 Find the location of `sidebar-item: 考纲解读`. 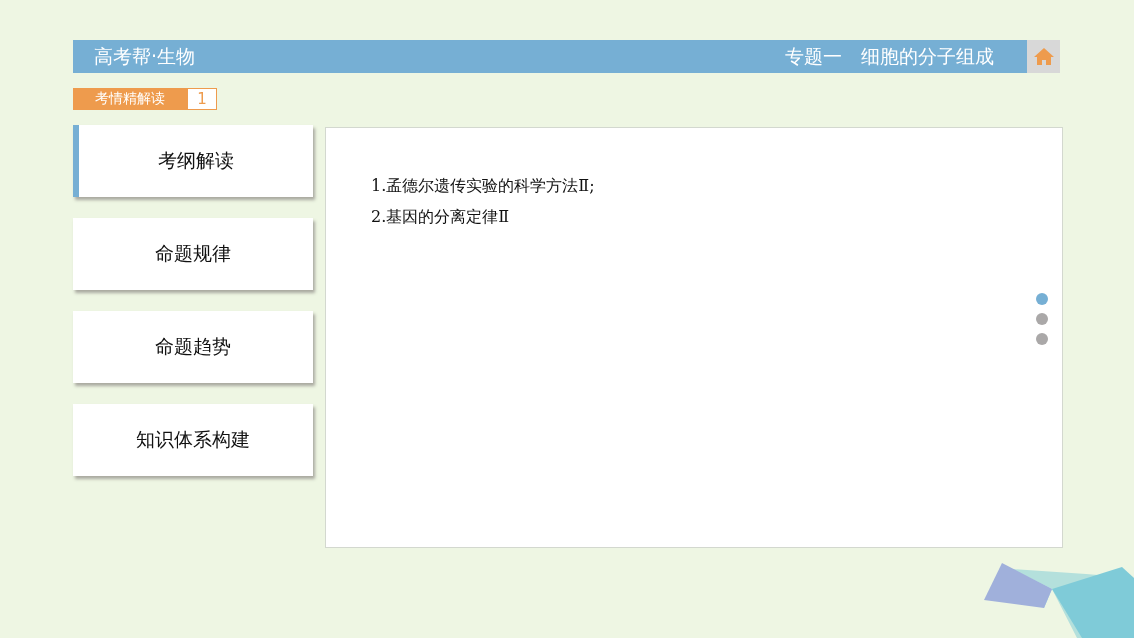

sidebar-item: 考纲解读 is located at coordinates (193, 161).